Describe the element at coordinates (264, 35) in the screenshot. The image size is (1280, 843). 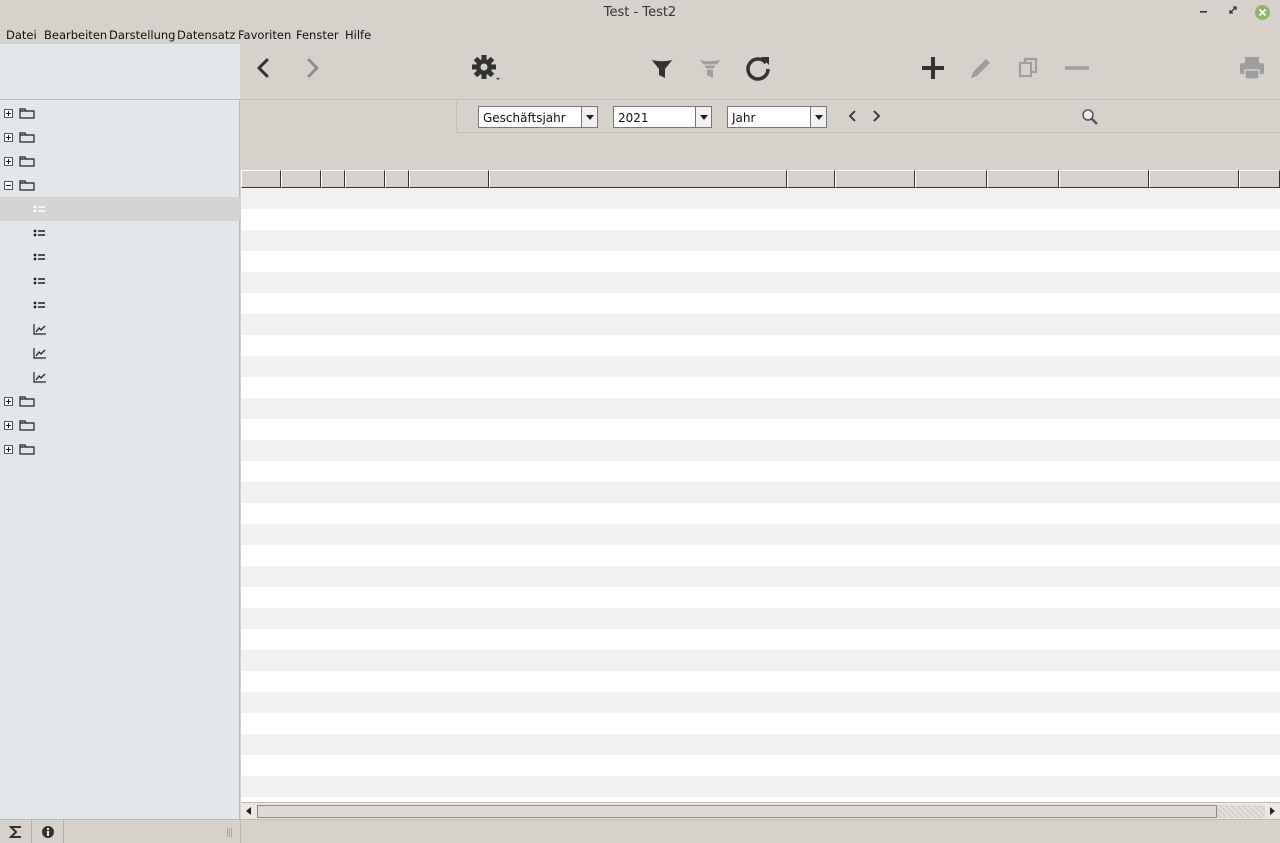
I see `menu-favoriten: Favoriten` at that location.